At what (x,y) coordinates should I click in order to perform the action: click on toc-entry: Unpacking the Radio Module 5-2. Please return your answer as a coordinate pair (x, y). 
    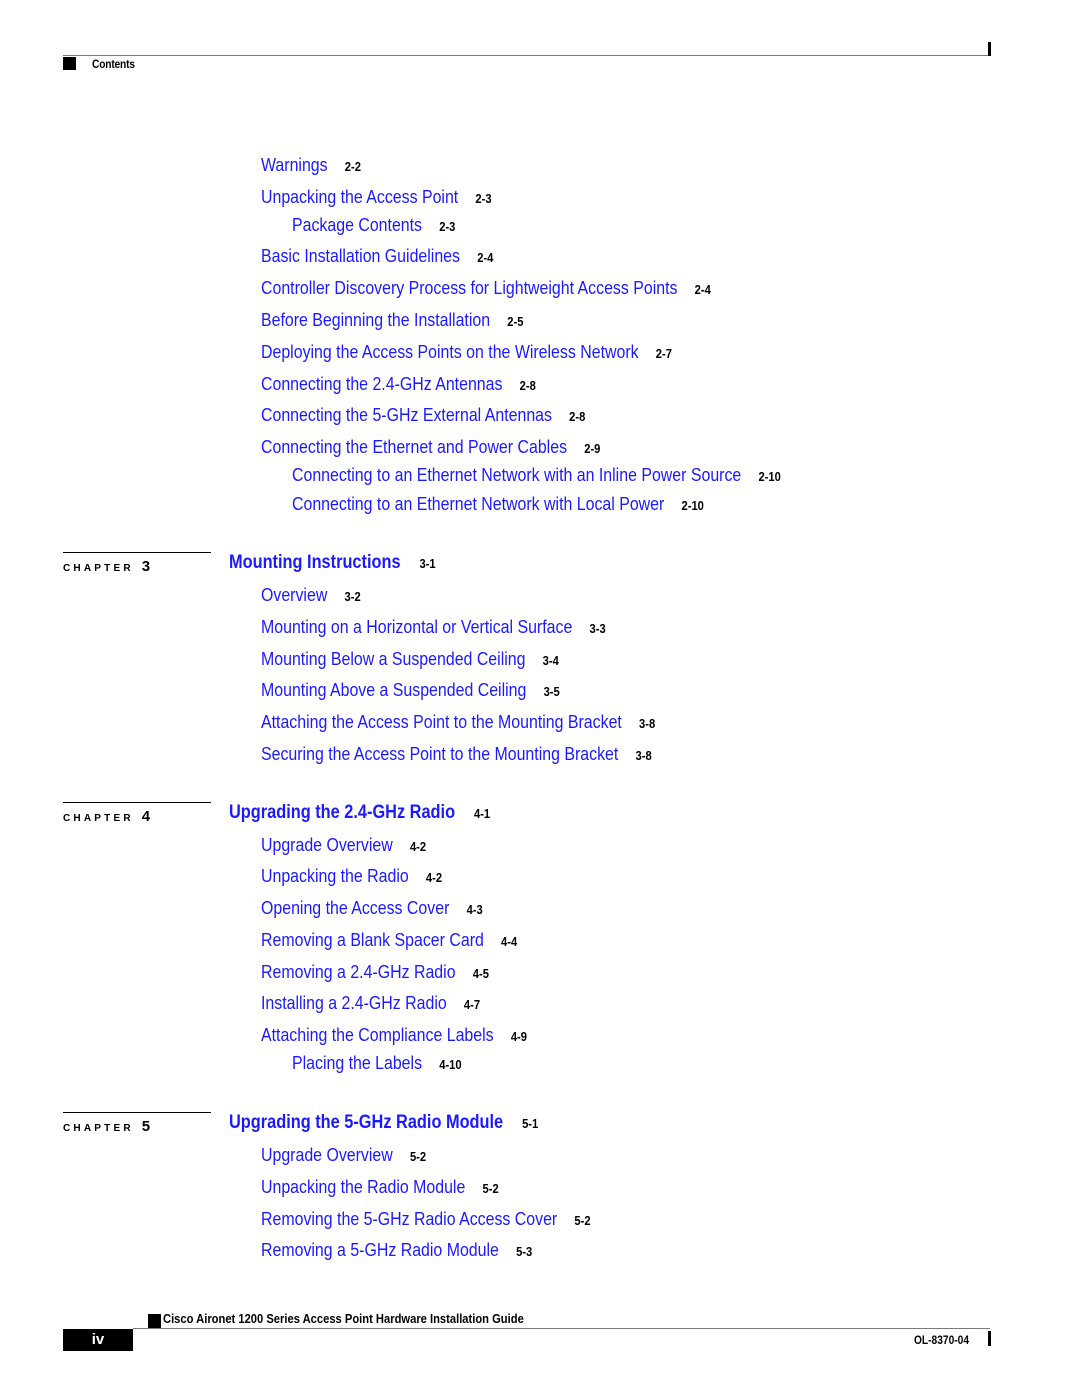
    Looking at the image, I should click on (380, 1188).